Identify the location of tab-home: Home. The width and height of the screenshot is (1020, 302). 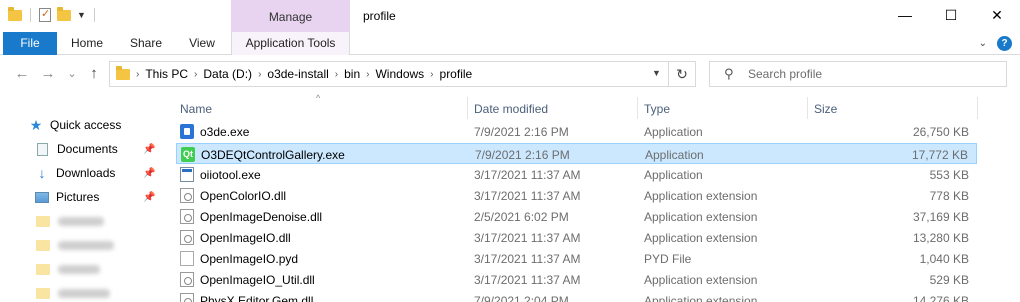
(87, 43).